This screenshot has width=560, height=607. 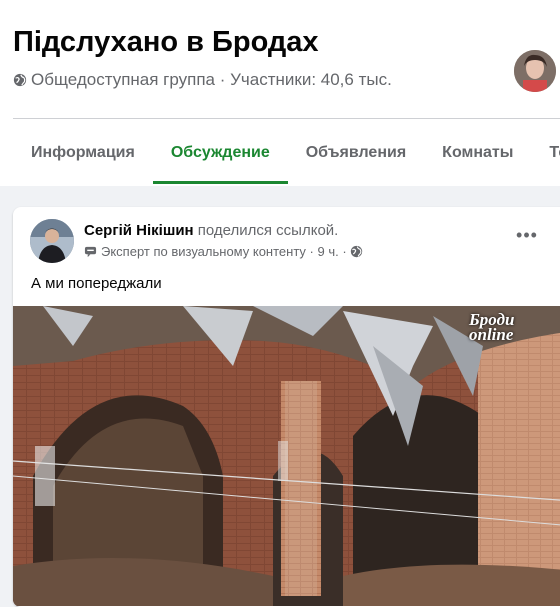 What do you see at coordinates (545, 153) in the screenshot?
I see `tab-truncated: Те` at bounding box center [545, 153].